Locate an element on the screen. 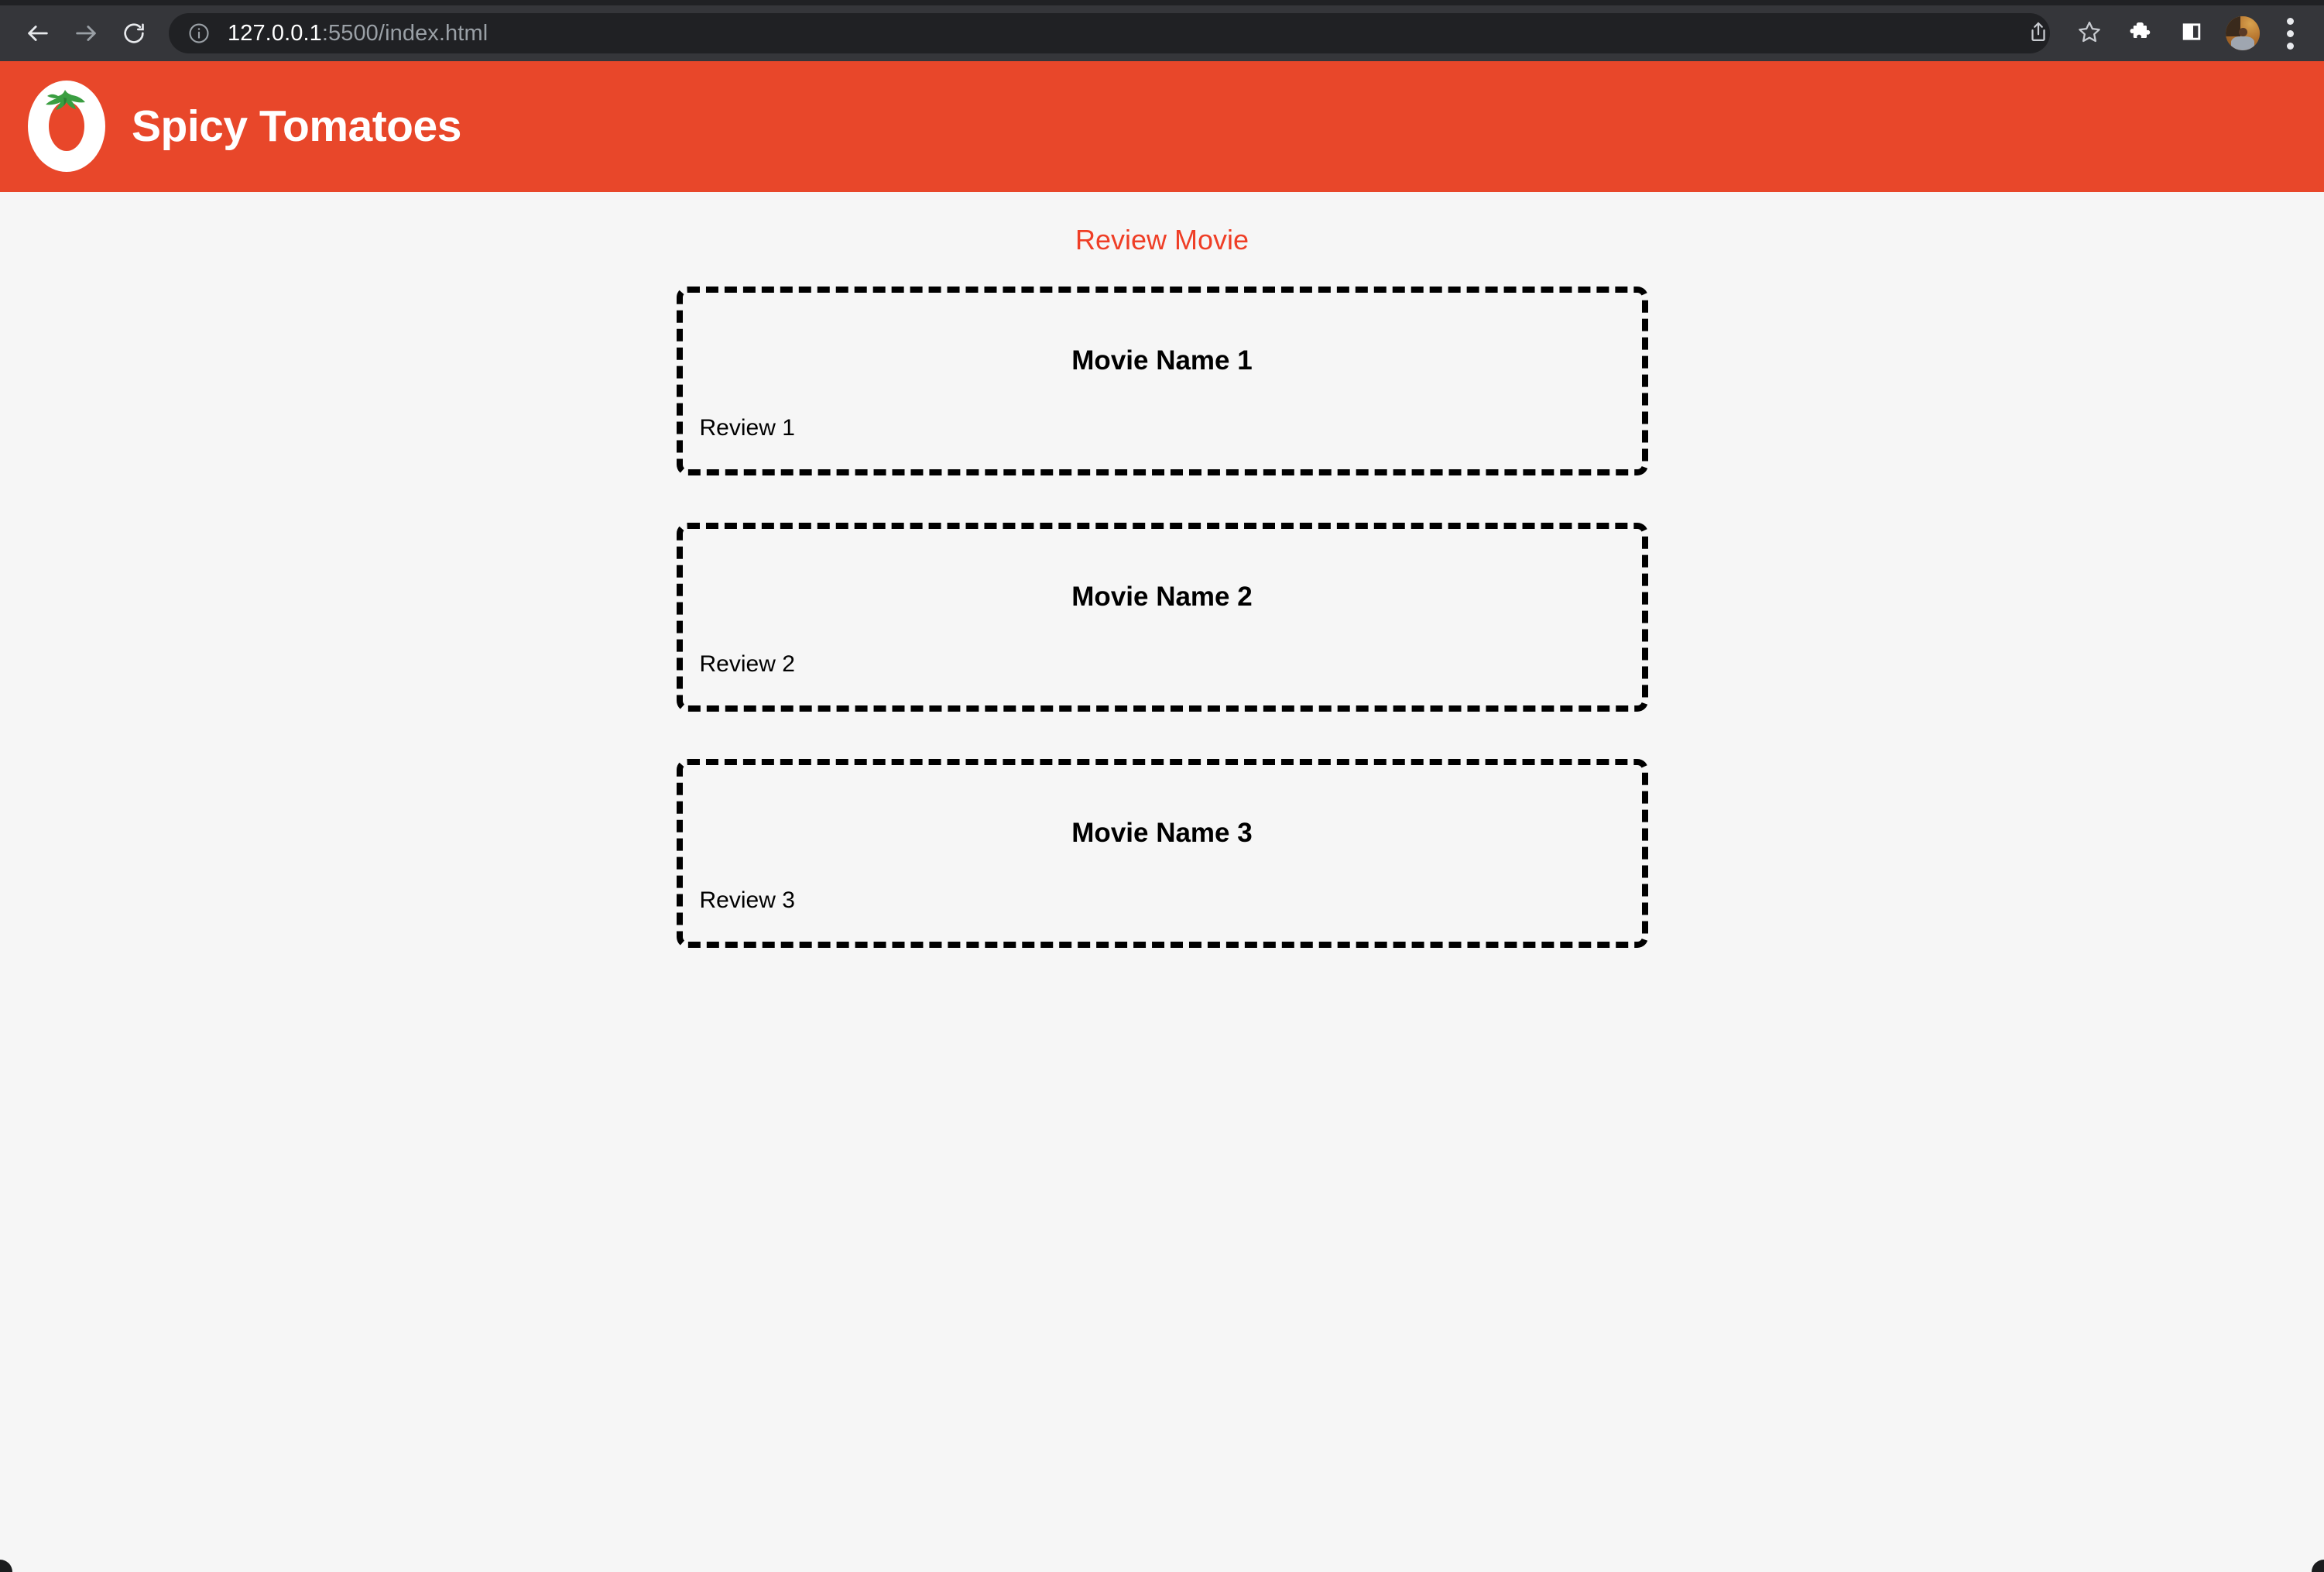 Image resolution: width=2324 pixels, height=1572 pixels. side-panel-icon is located at coordinates (2191, 33).